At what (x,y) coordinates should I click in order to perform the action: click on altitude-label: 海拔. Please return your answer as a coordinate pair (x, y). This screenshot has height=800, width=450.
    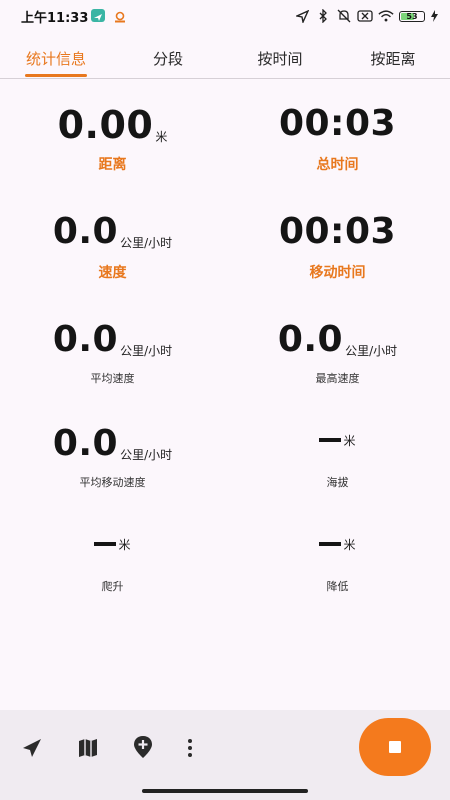
    Looking at the image, I should click on (337, 482).